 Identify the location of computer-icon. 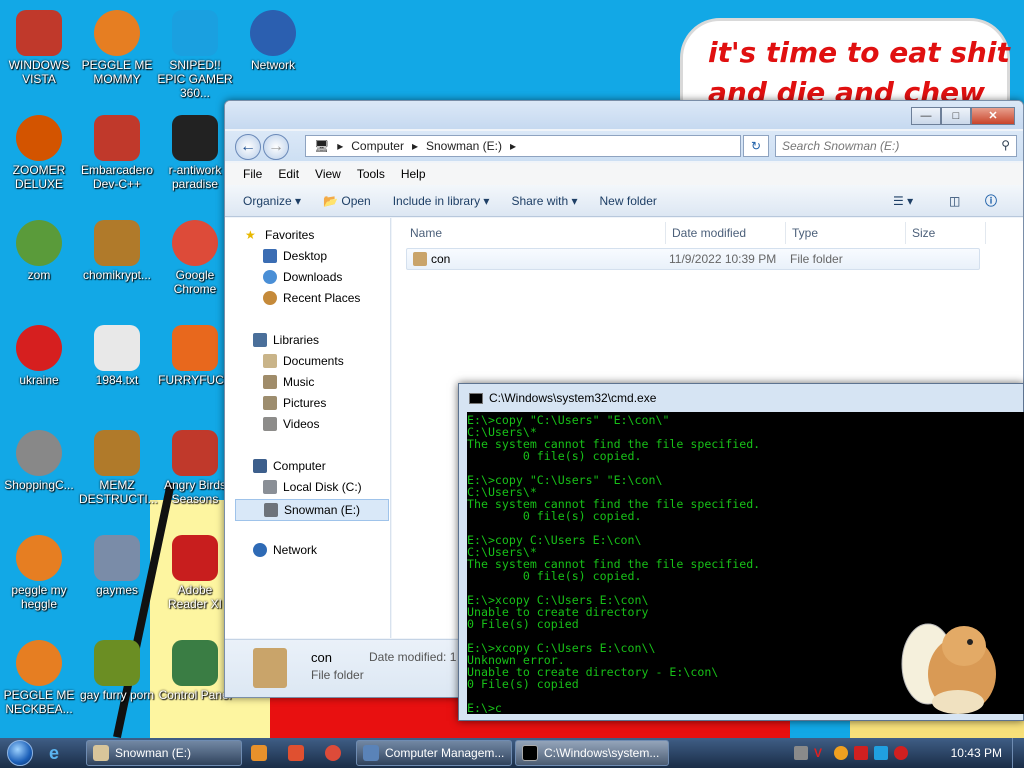
(260, 466).